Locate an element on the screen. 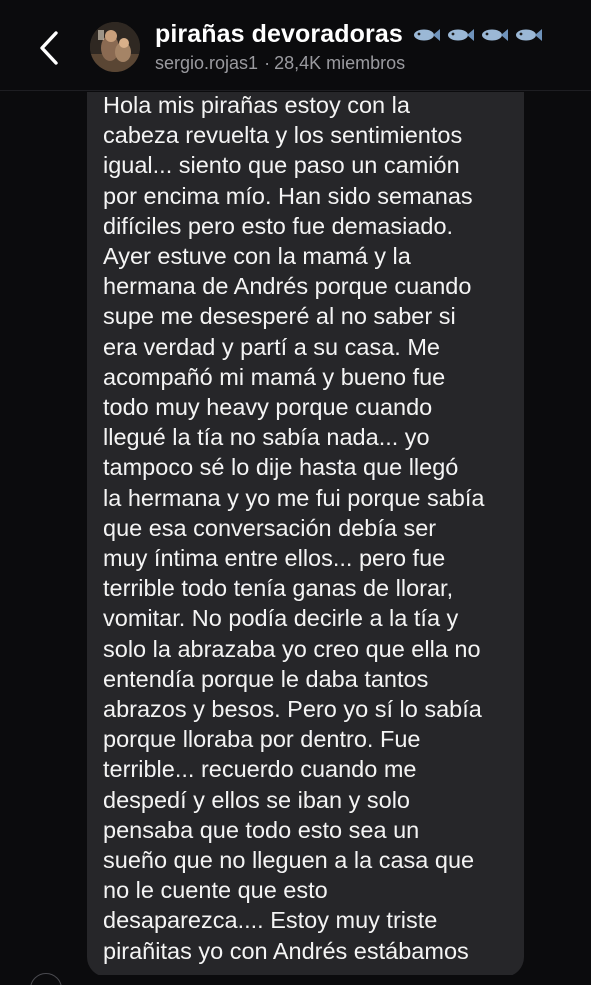 This screenshot has width=591, height=985. group-avatar is located at coordinates (115, 47).